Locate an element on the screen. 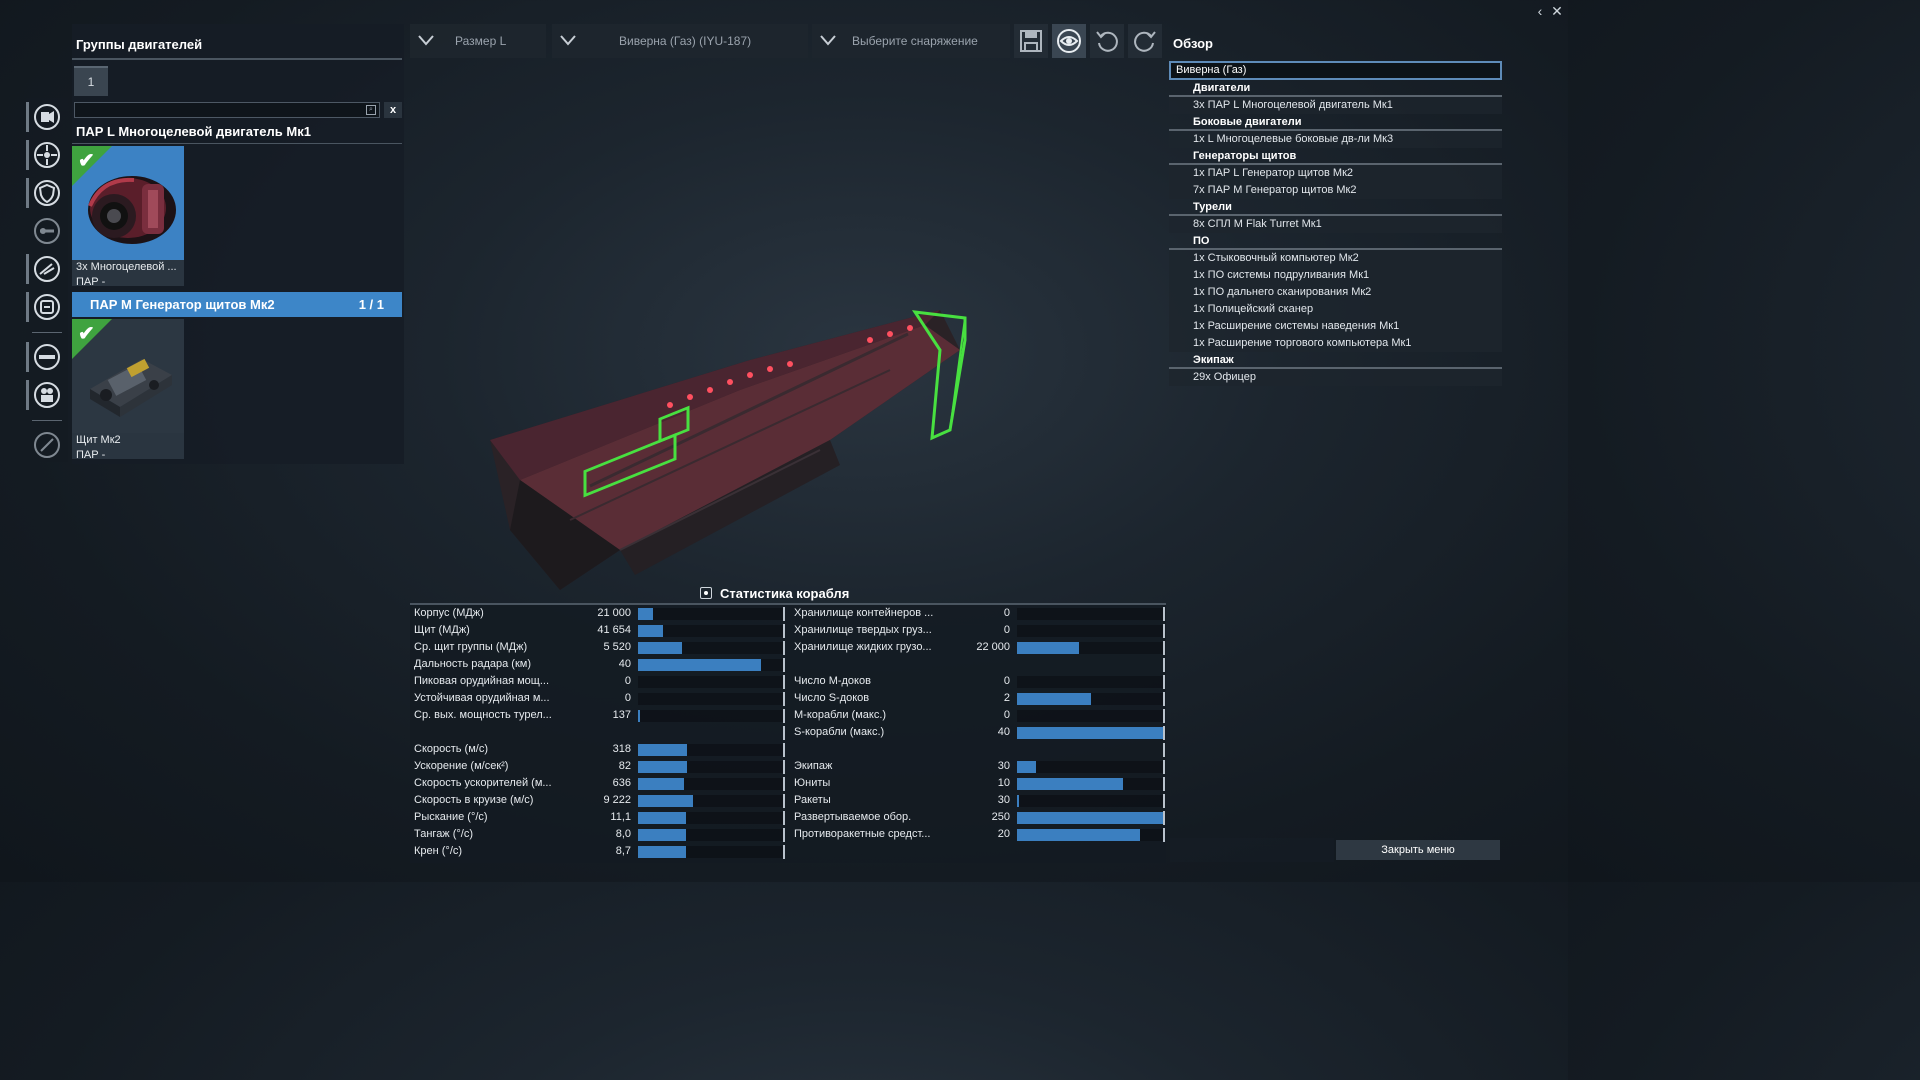  checkmark-icon: ✔ is located at coordinates (86, 334).